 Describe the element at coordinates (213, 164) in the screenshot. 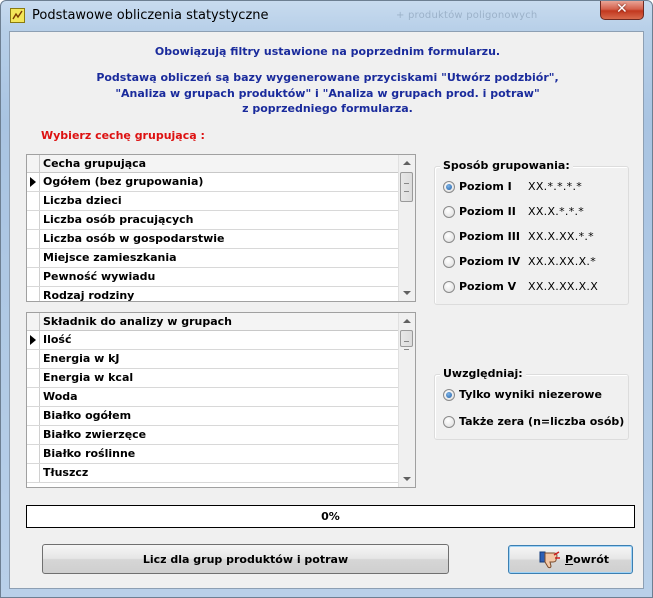

I see `grid-header: Cecha grupująca` at that location.